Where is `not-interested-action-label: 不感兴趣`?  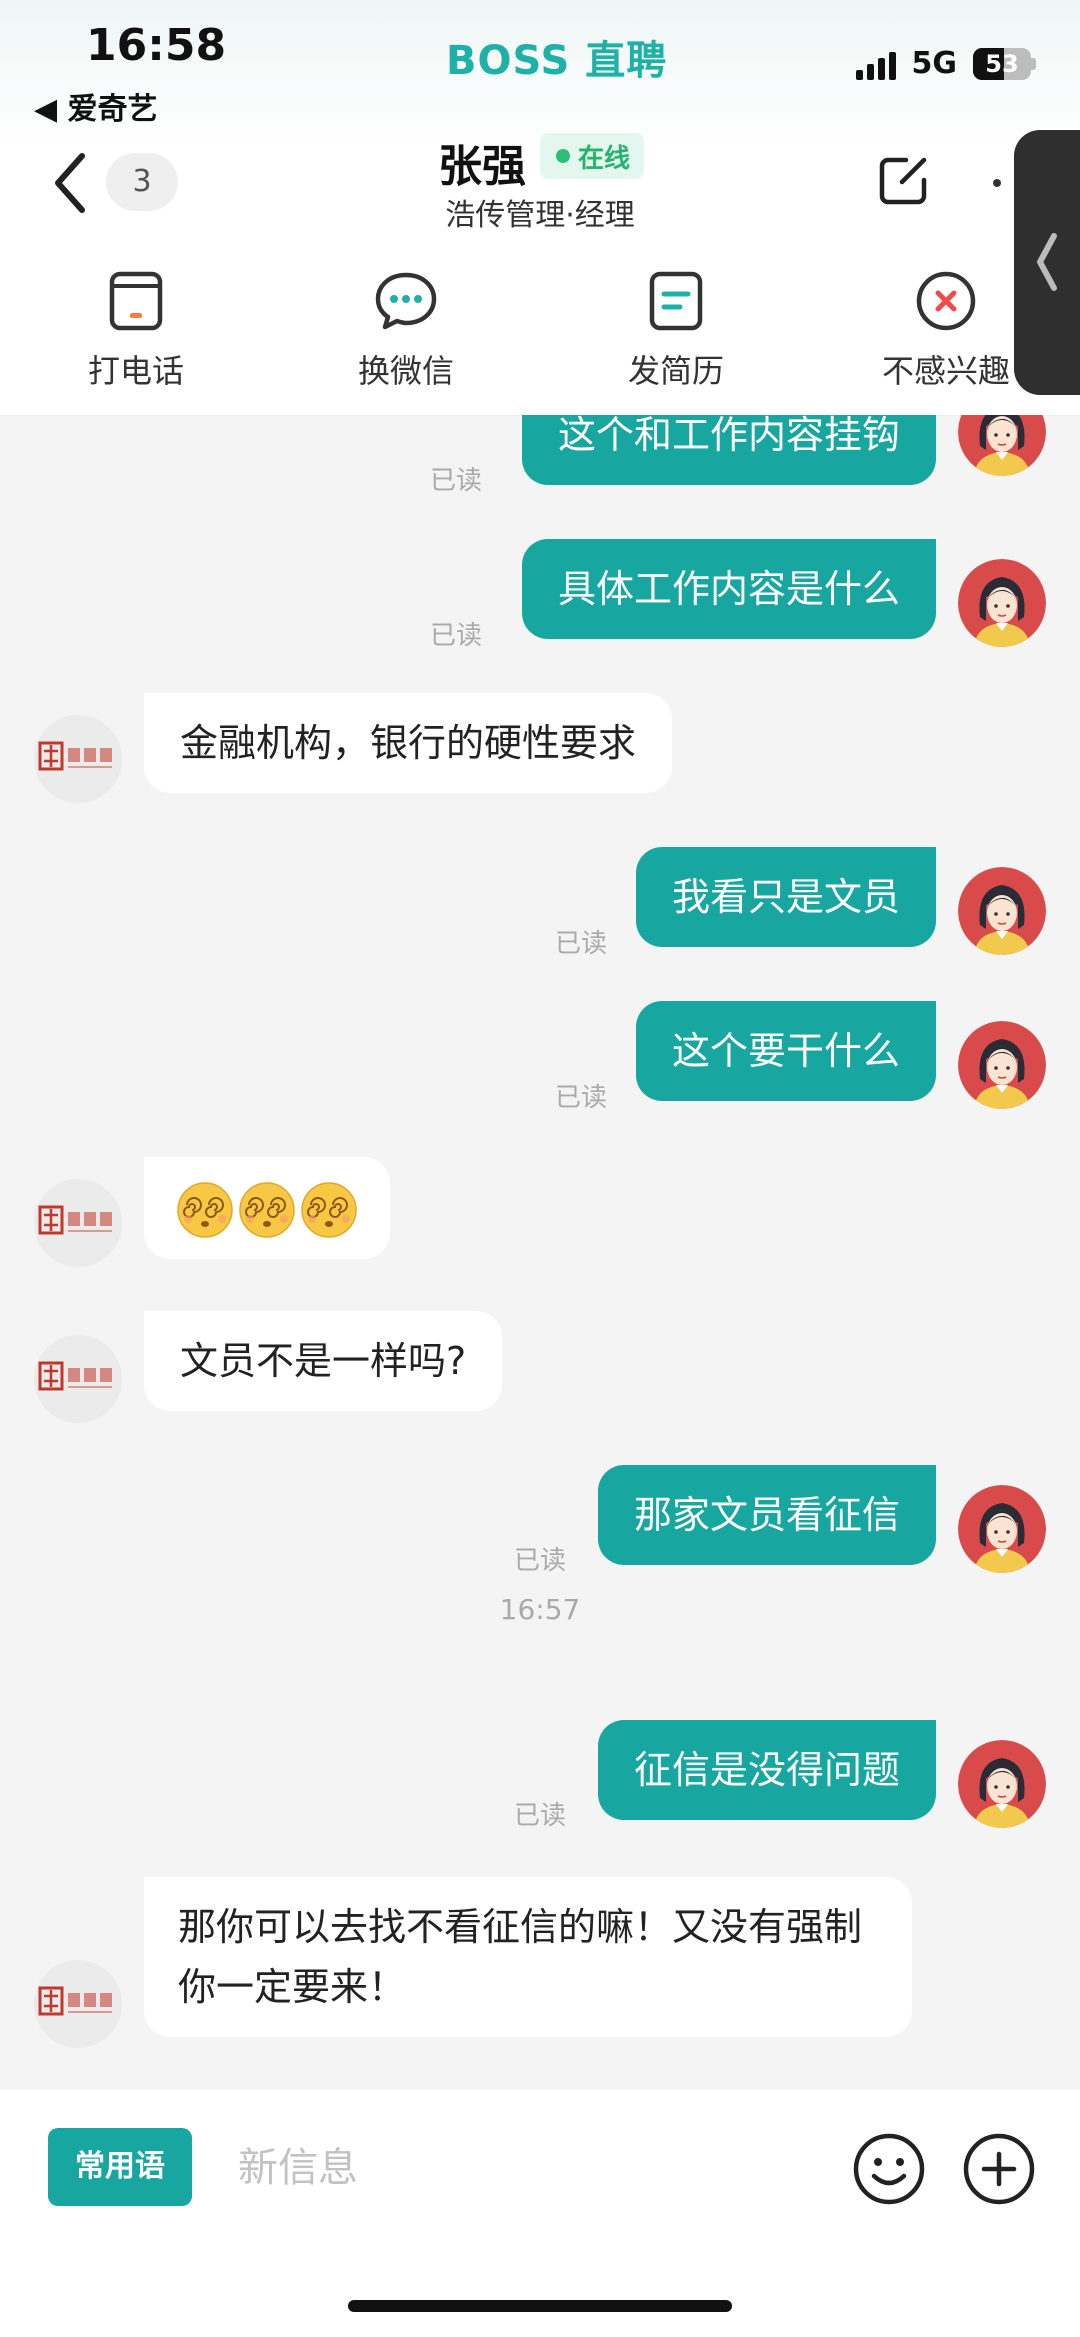
not-interested-action-label: 不感兴趣 is located at coordinates (945, 371).